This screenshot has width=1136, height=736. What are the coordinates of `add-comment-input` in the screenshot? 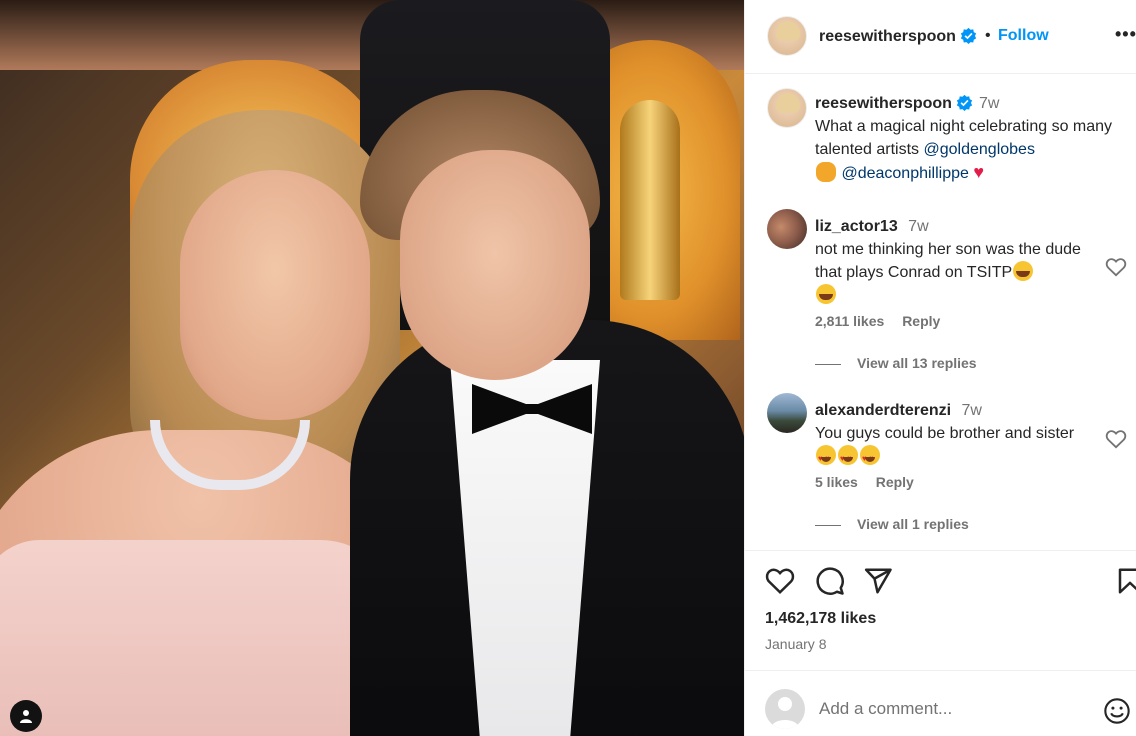 It's located at (954, 709).